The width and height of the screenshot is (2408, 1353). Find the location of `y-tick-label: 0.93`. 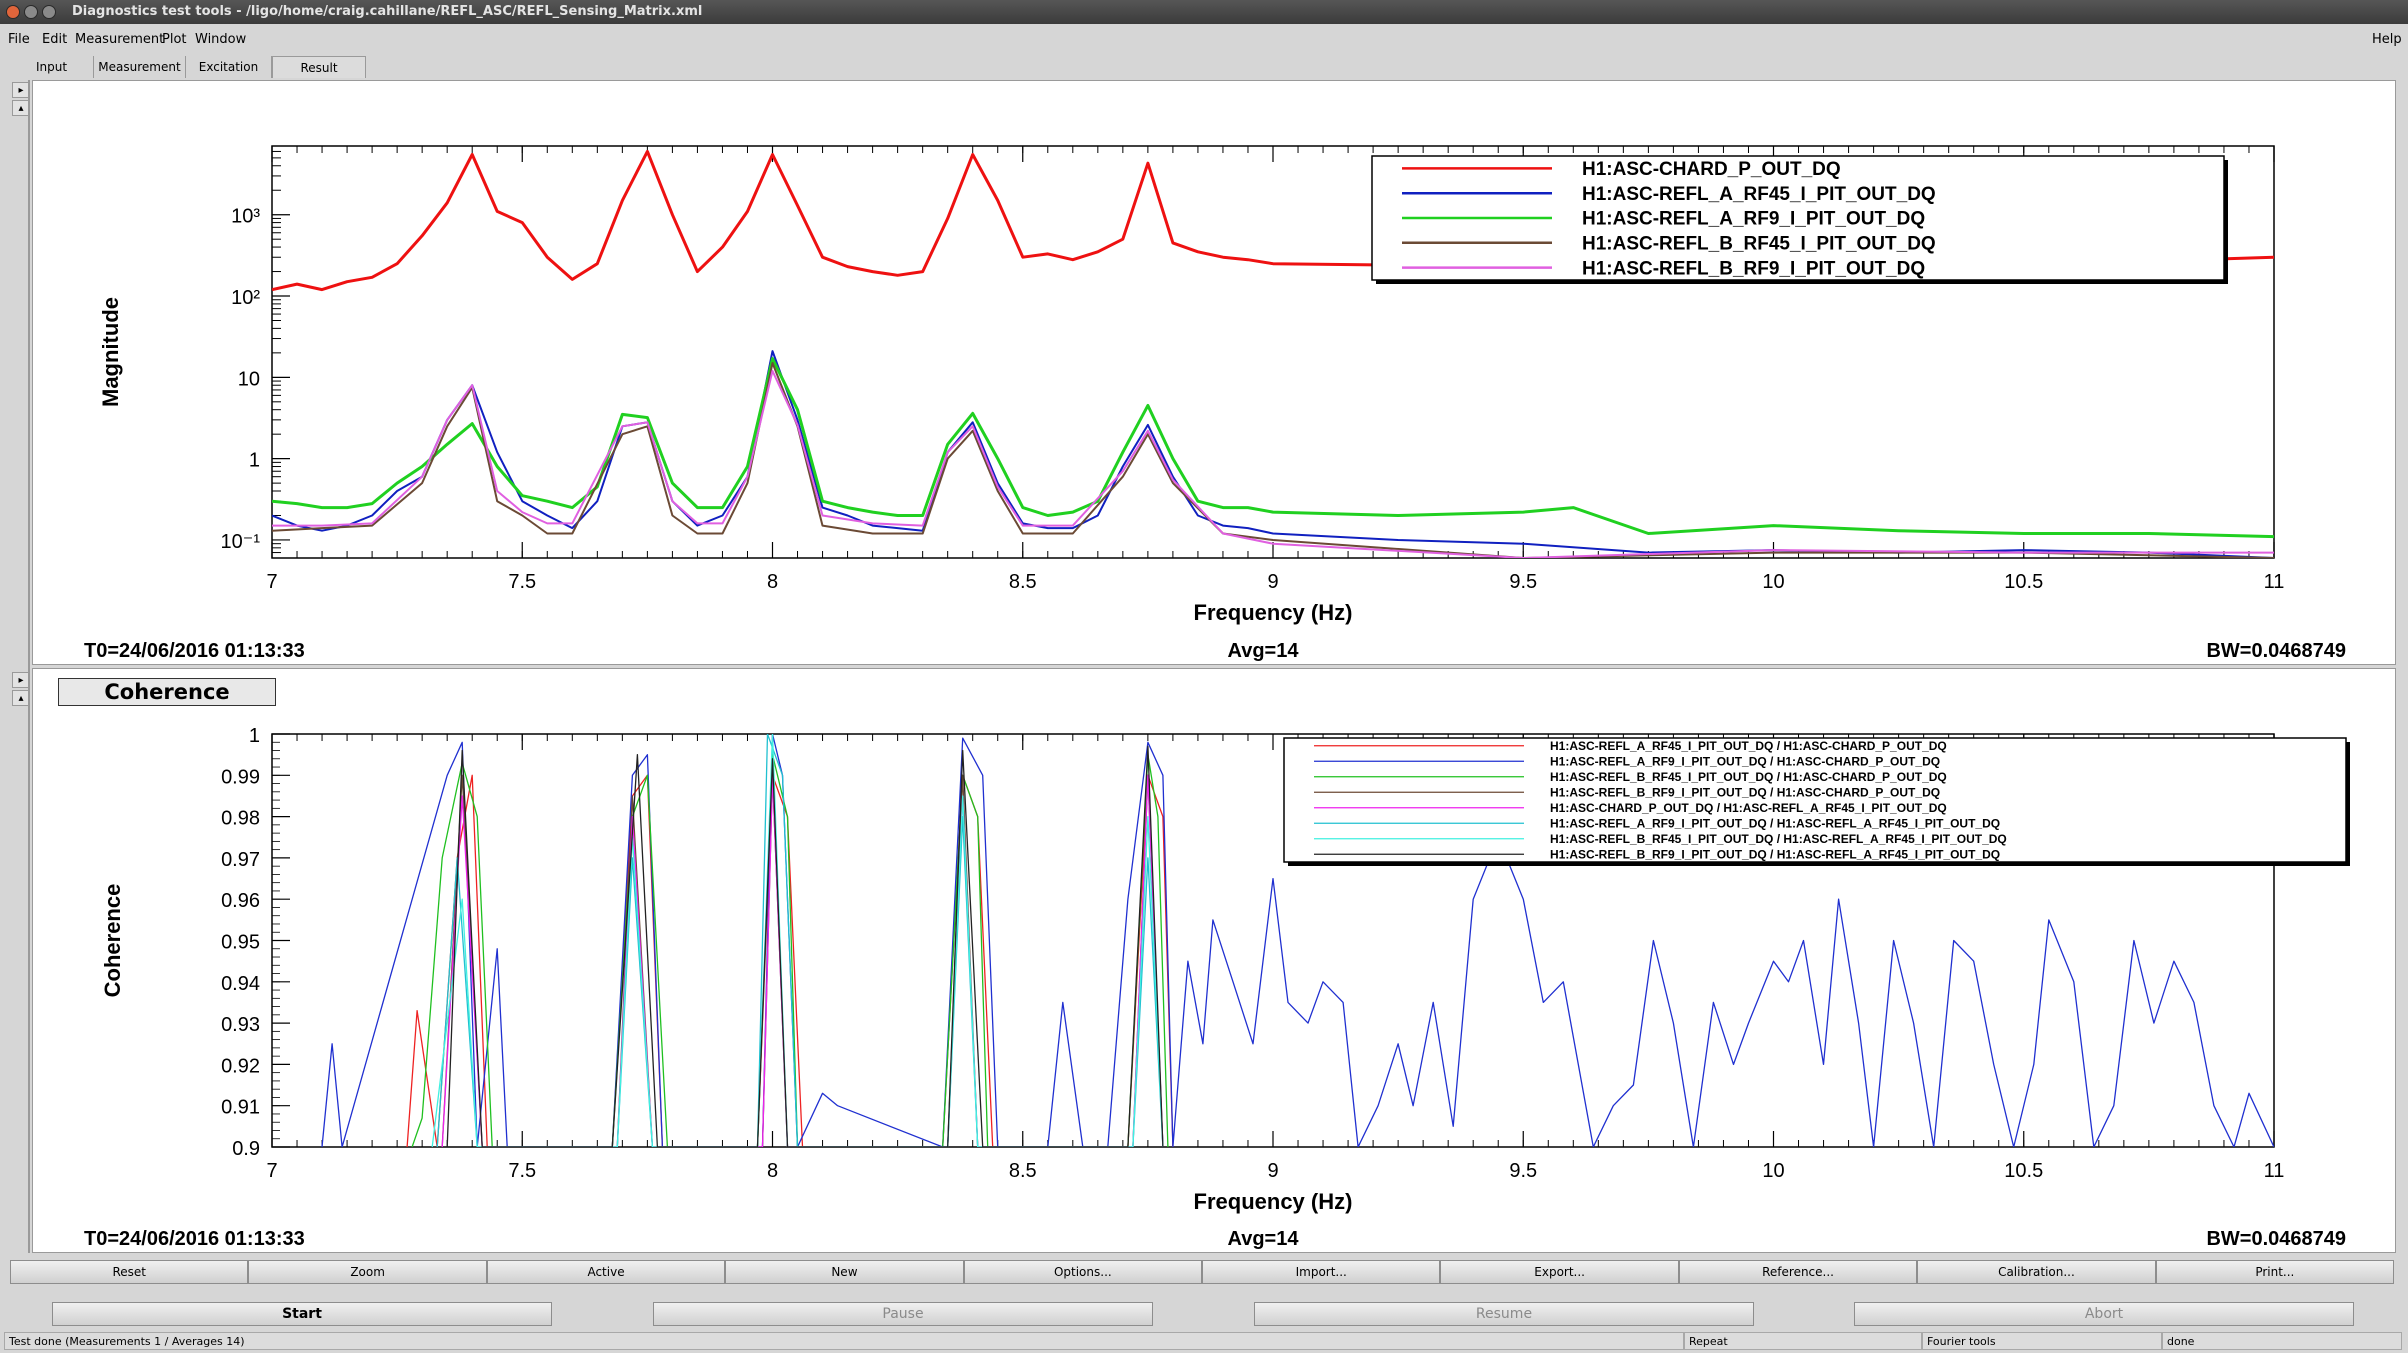

y-tick-label: 0.93 is located at coordinates (240, 1025).